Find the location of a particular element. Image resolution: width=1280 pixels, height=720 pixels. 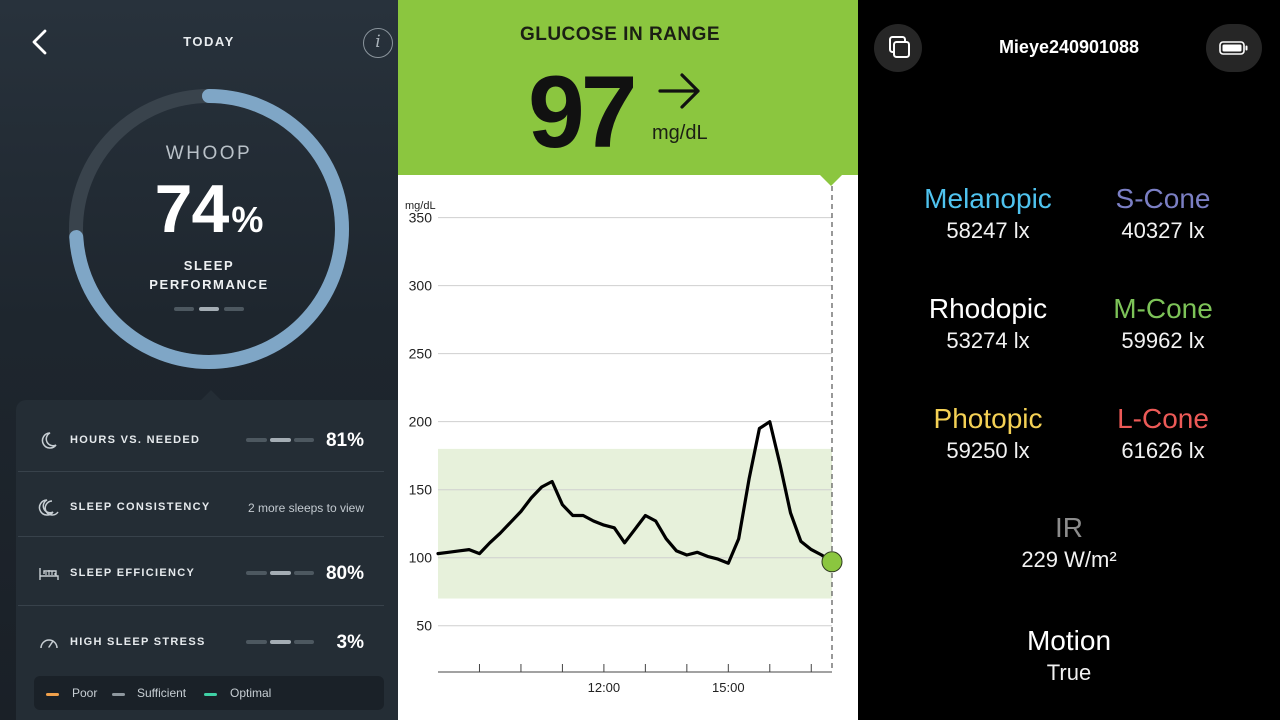

page-dot-active is located at coordinates (209, 309).